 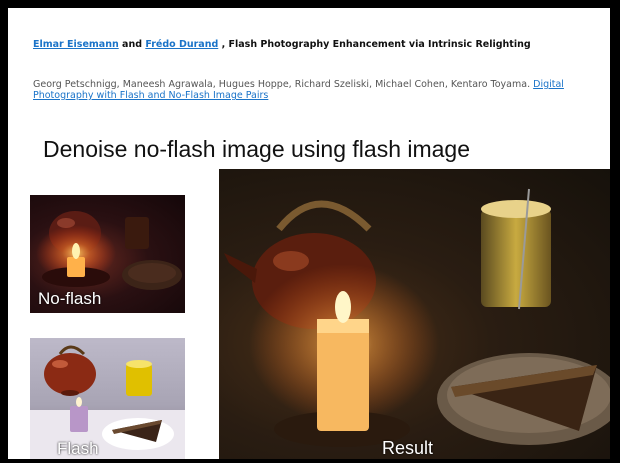 What do you see at coordinates (181, 44) in the screenshot?
I see `author-link-durand: Frédo Durand` at bounding box center [181, 44].